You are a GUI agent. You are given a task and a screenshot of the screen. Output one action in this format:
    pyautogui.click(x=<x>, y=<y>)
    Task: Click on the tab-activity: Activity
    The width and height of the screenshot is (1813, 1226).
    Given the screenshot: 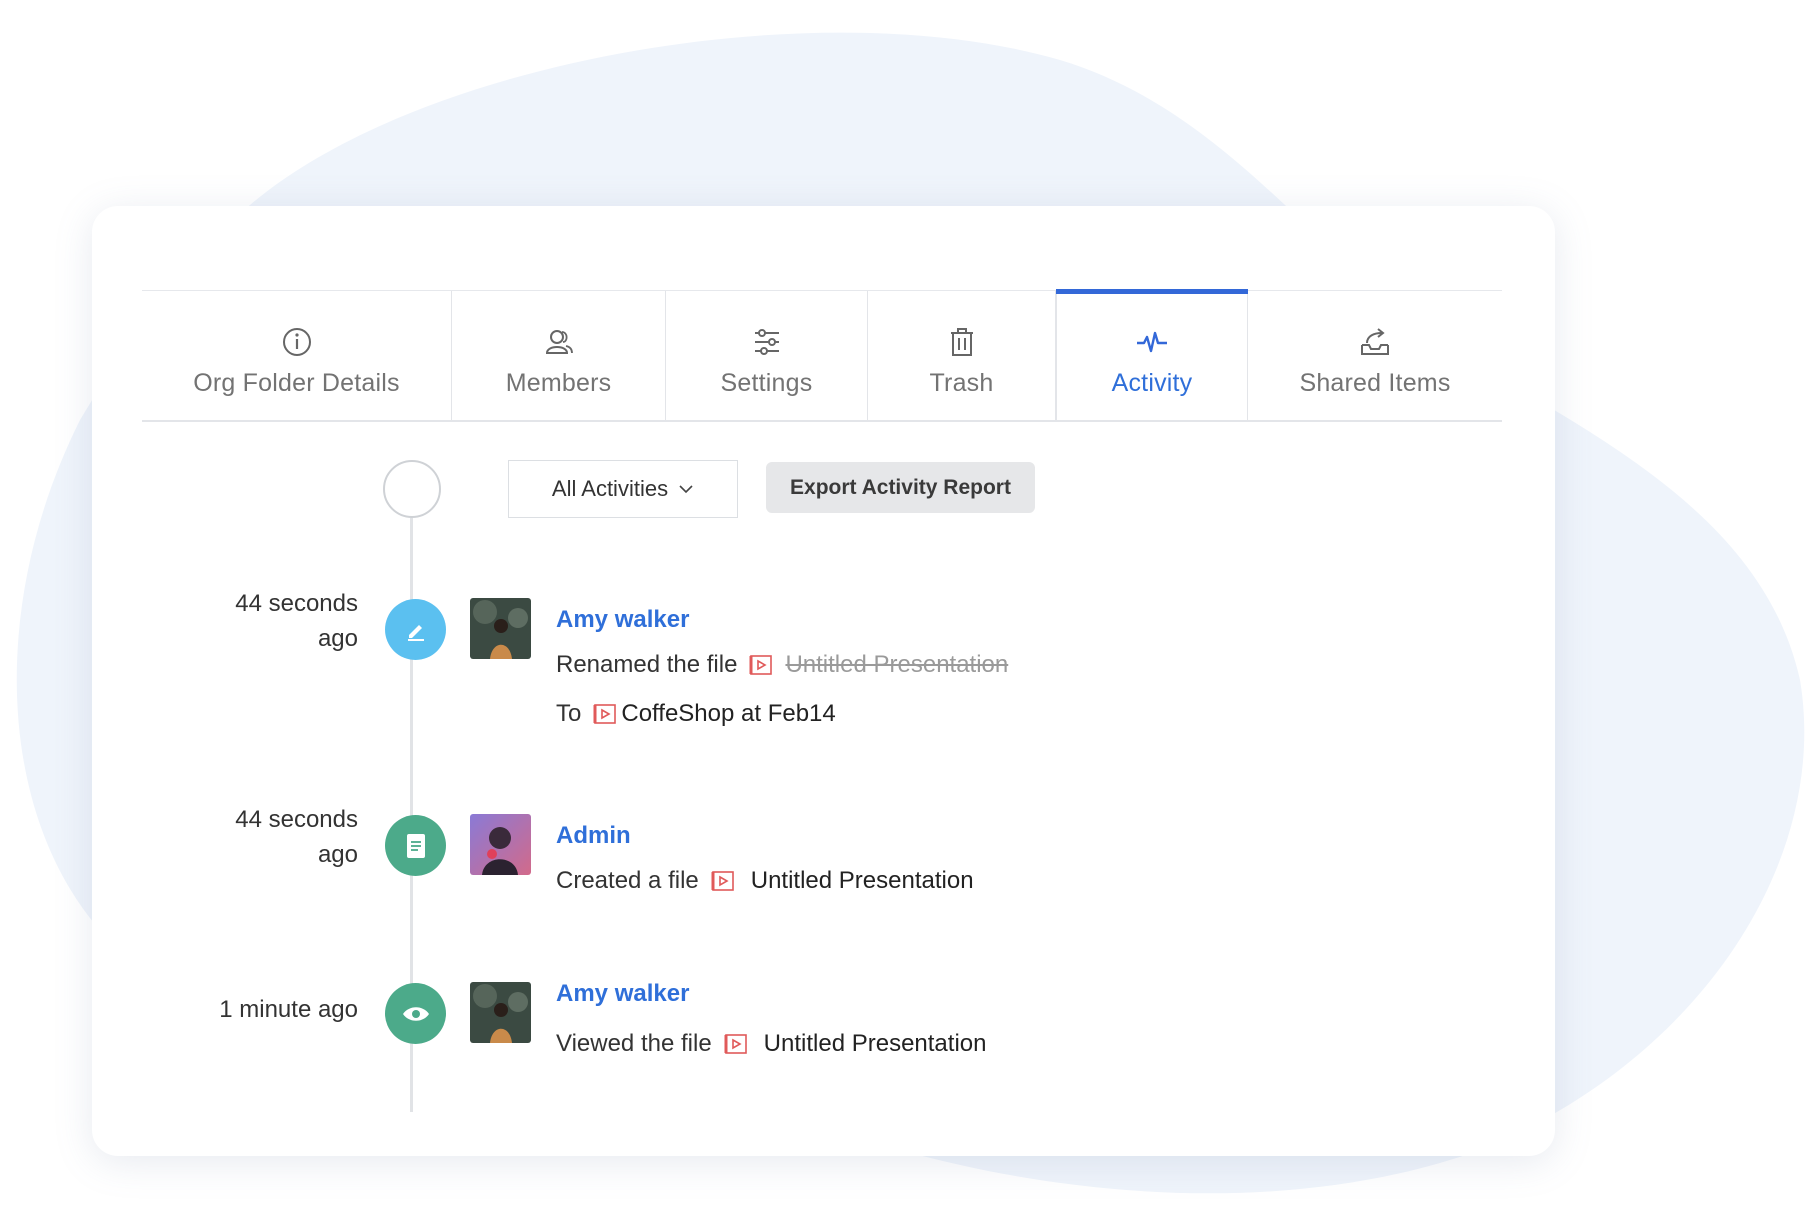 What is the action you would take?
    pyautogui.click(x=1152, y=354)
    